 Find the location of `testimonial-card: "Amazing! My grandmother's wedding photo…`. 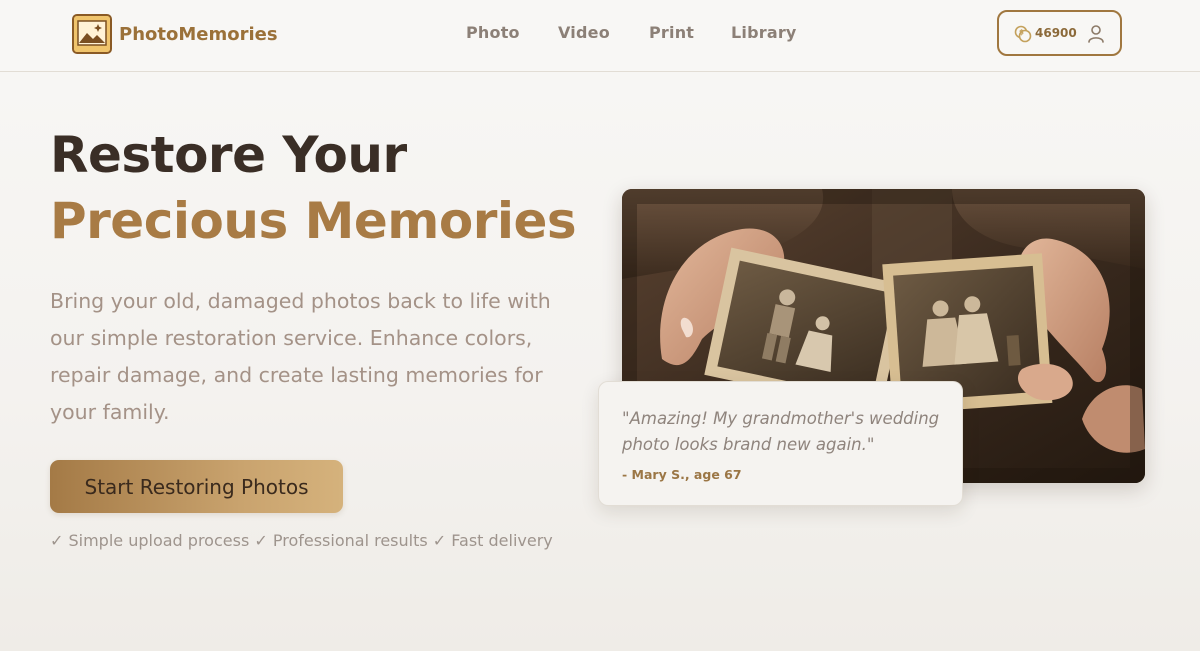

testimonial-card: "Amazing! My grandmother's wedding photo… is located at coordinates (780, 443).